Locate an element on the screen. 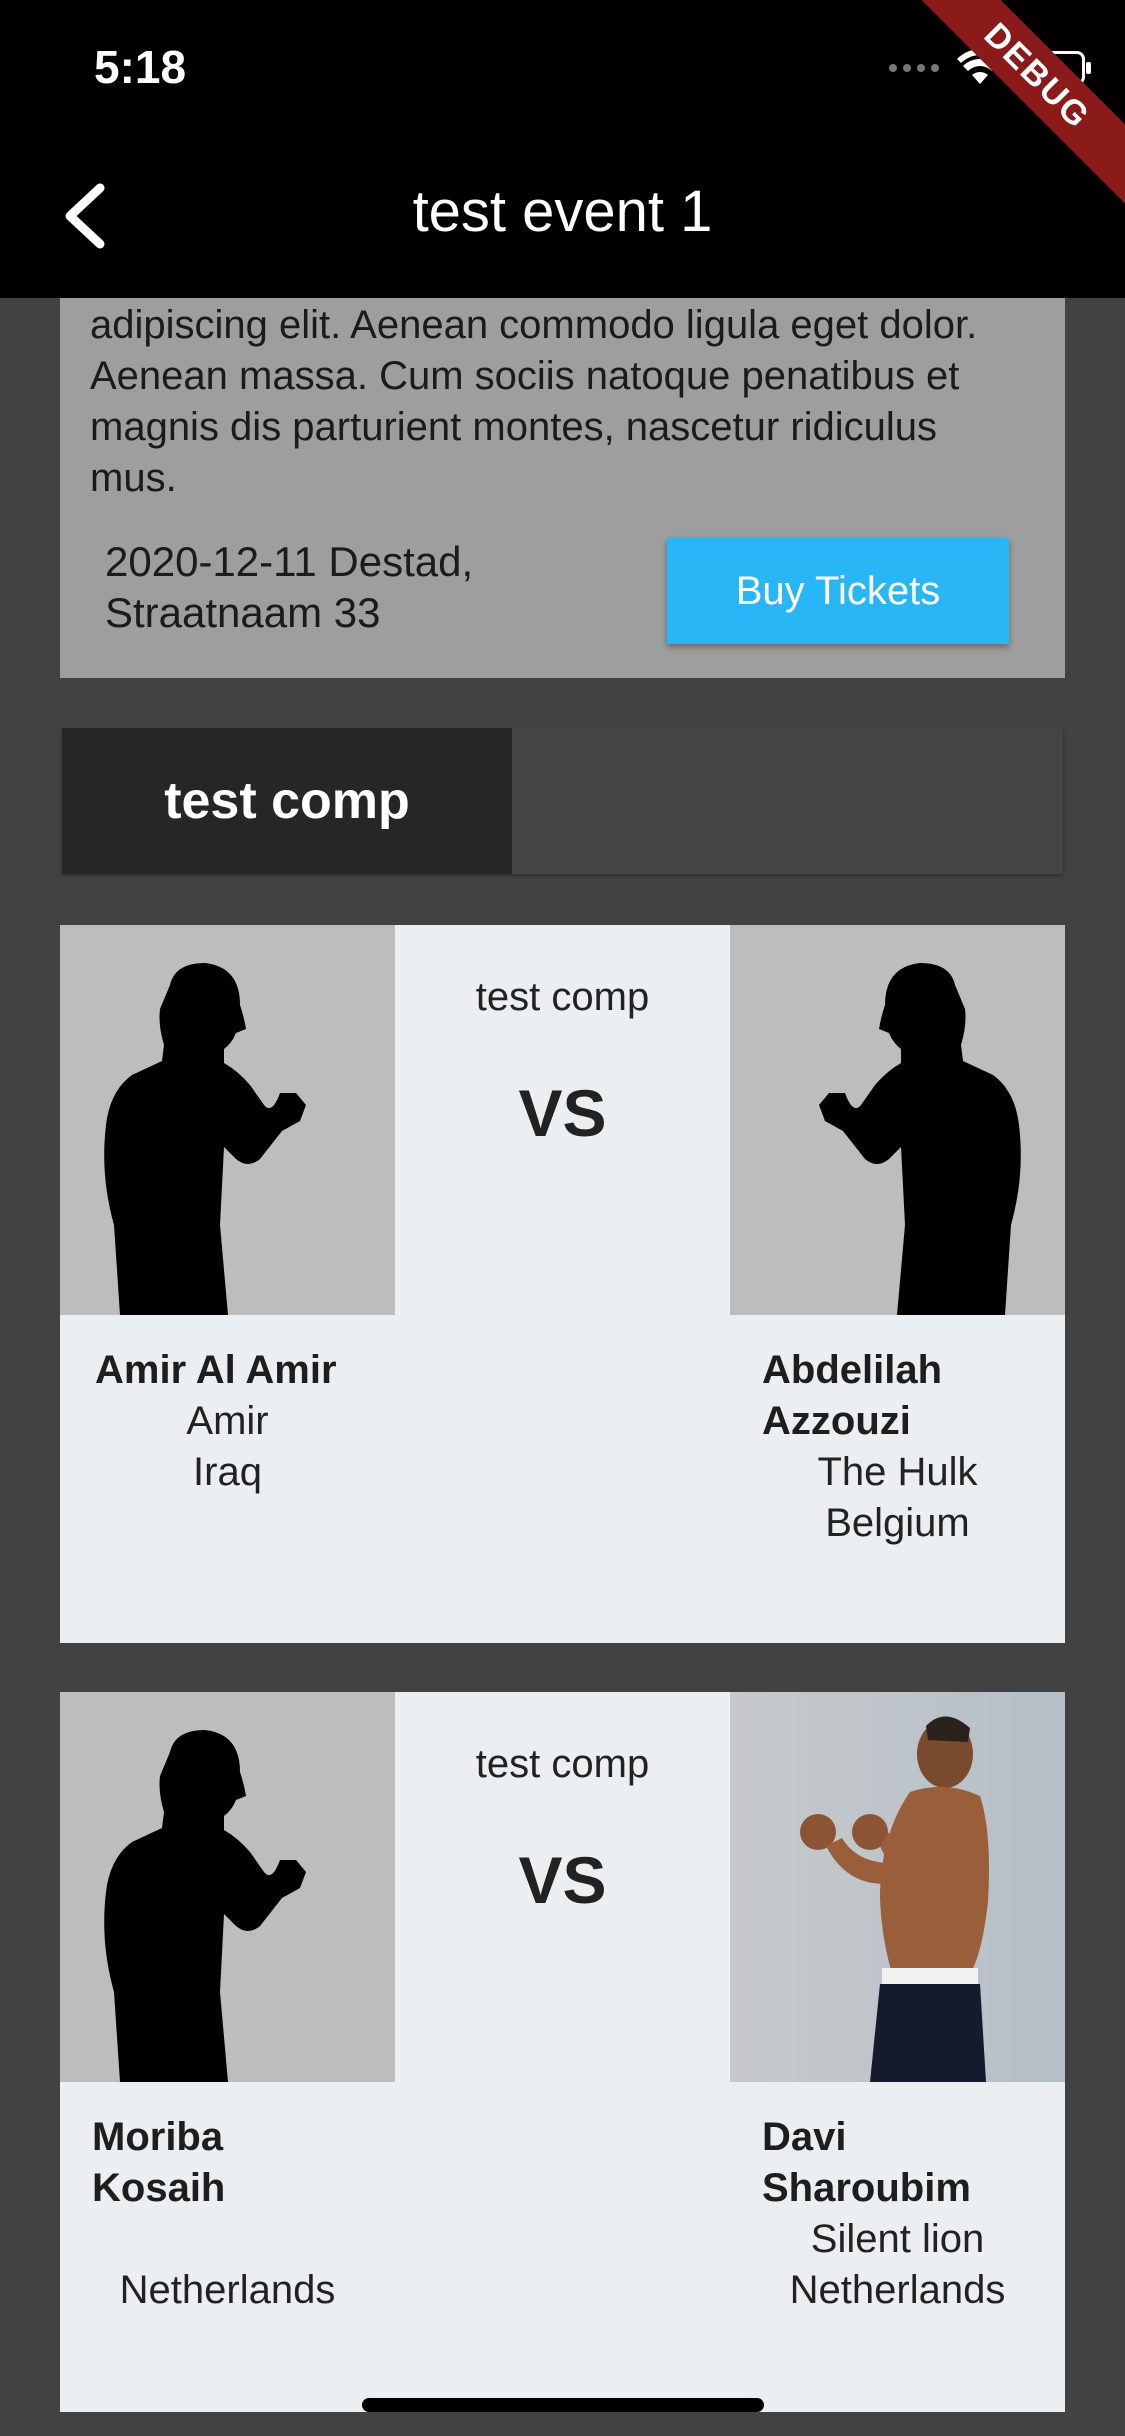 This screenshot has height=2436, width=1125. cellular-signal-icon is located at coordinates (914, 68).